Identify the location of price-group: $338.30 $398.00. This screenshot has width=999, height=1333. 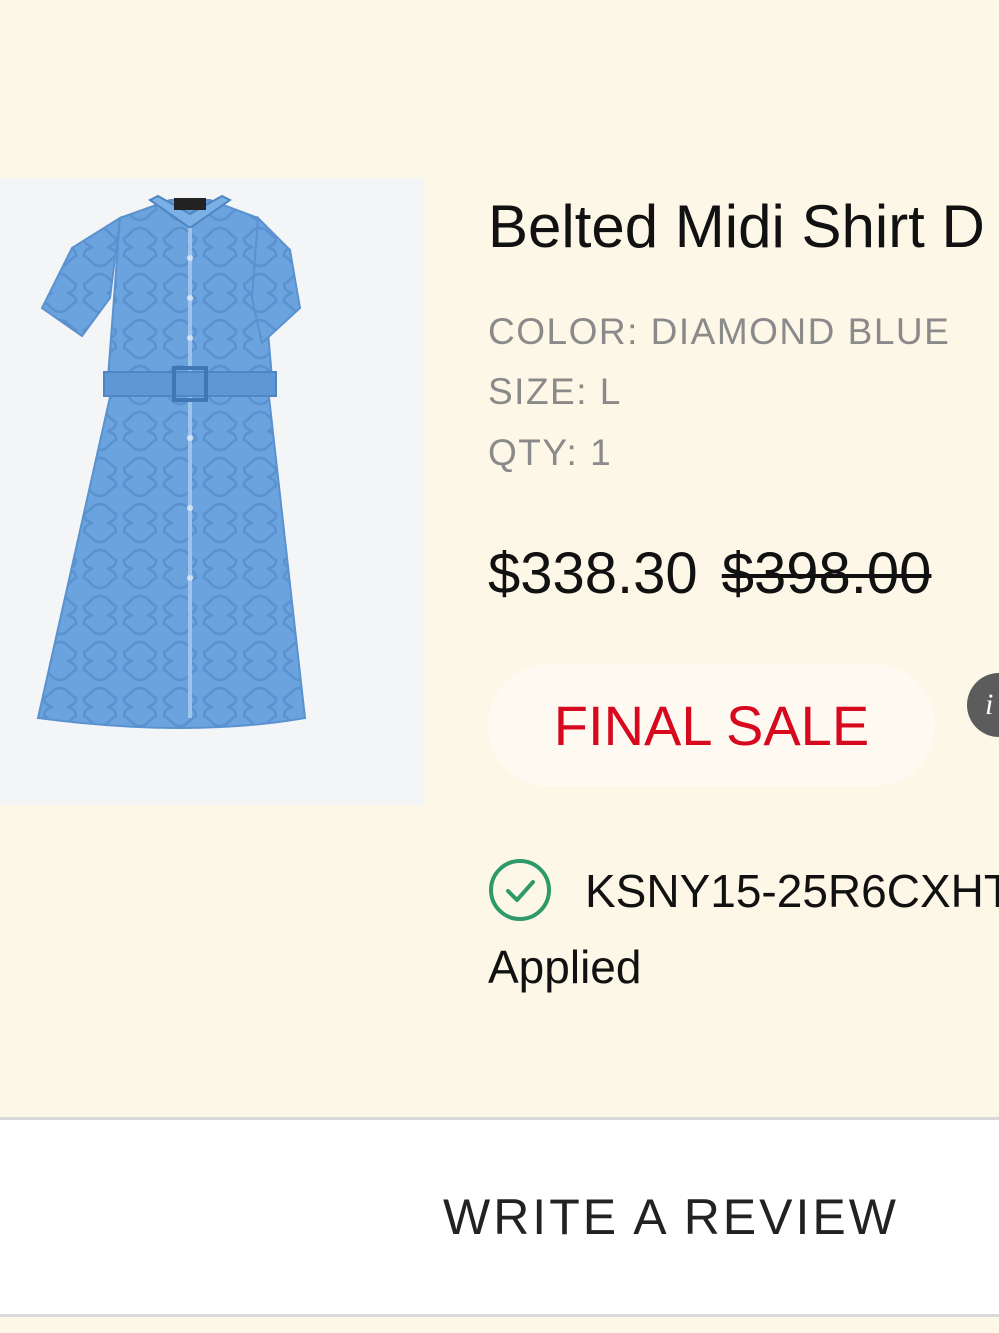
(709, 574).